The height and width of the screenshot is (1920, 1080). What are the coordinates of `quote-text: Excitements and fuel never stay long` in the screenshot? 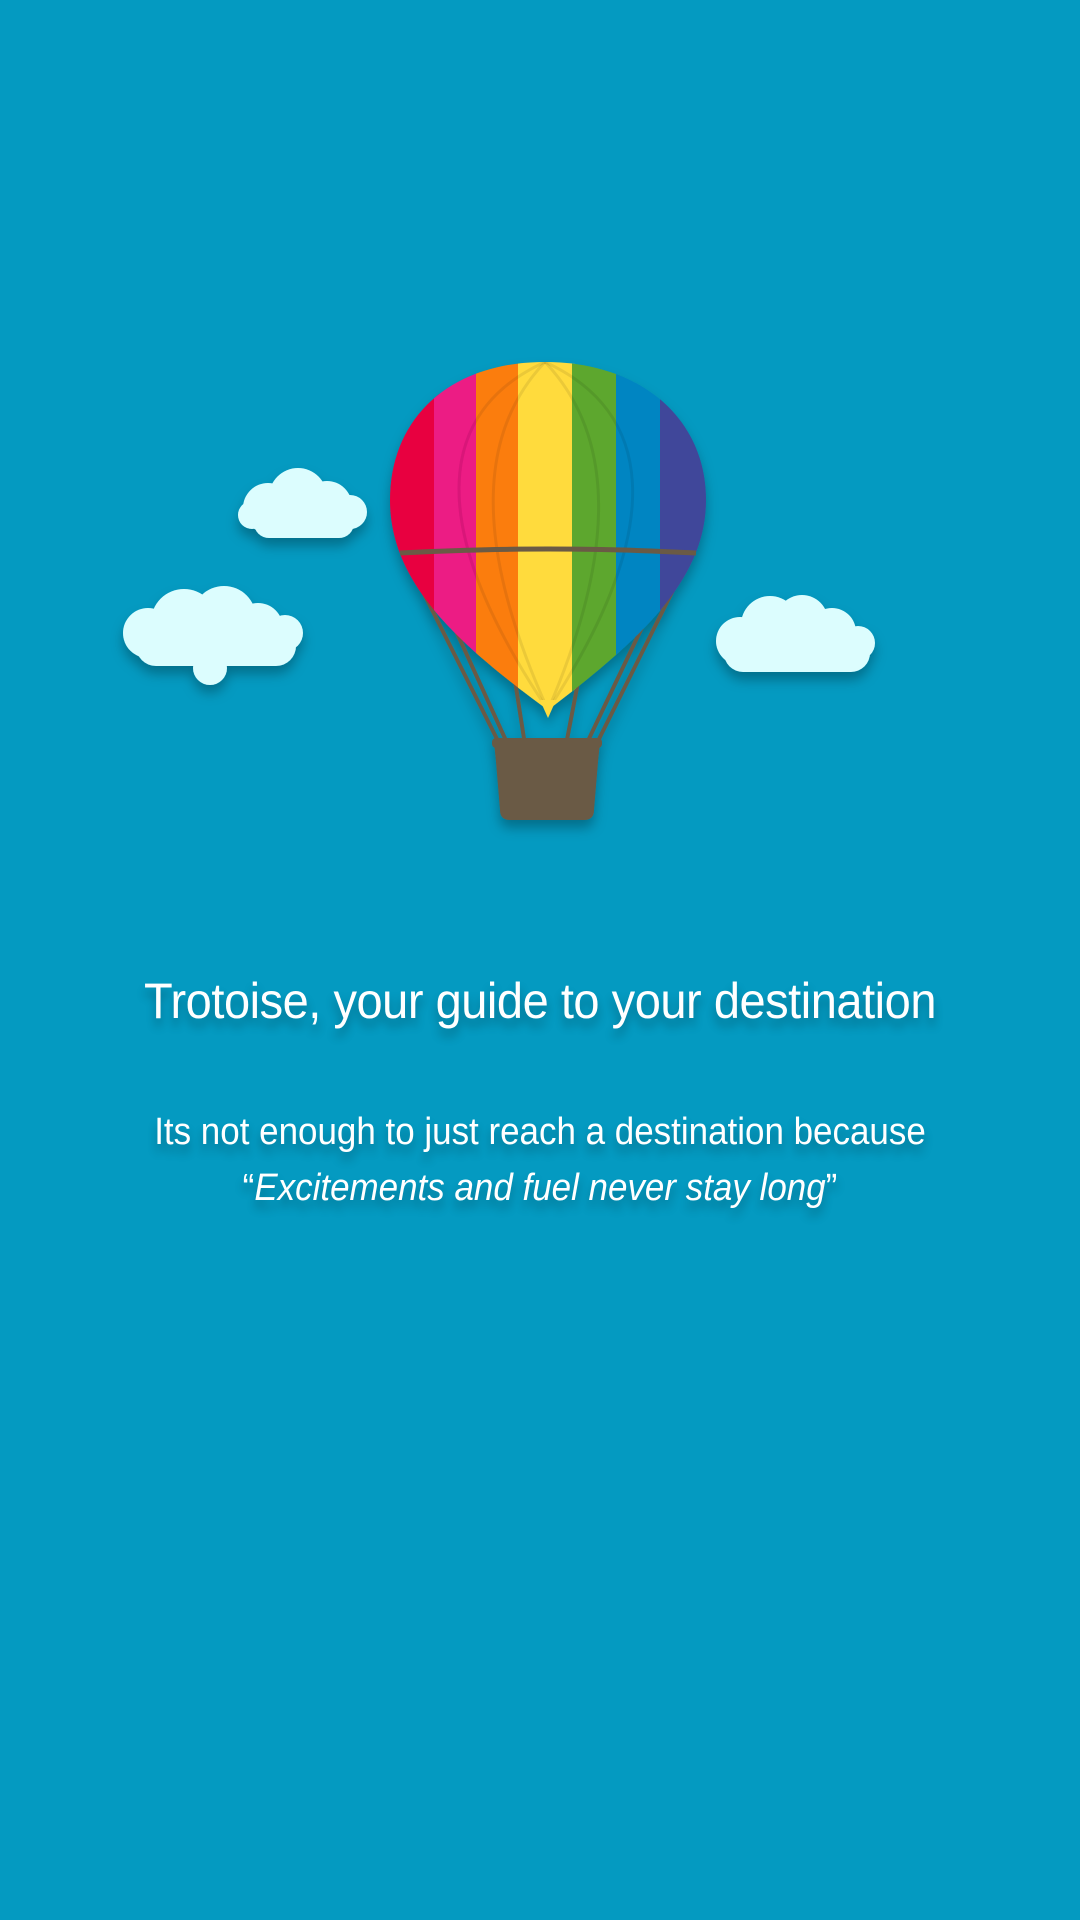 It's located at (540, 1188).